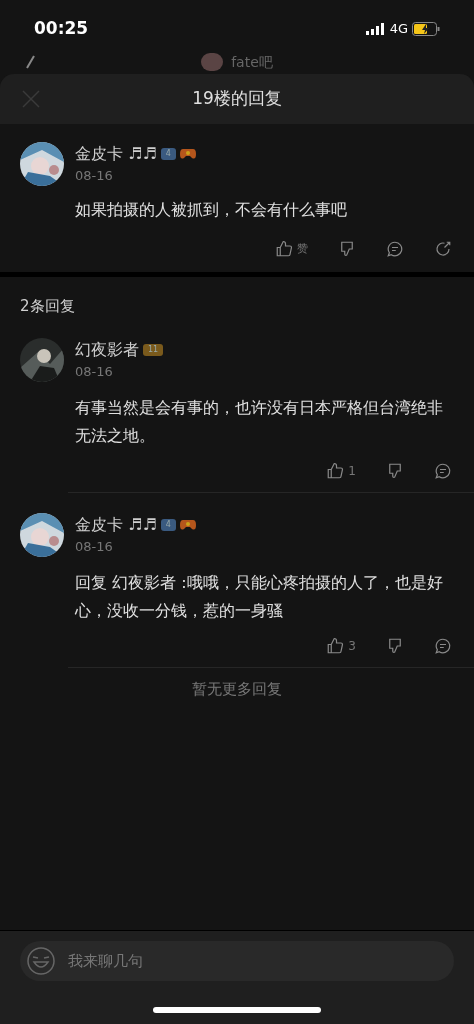  I want to click on share-icon, so click(443, 249).